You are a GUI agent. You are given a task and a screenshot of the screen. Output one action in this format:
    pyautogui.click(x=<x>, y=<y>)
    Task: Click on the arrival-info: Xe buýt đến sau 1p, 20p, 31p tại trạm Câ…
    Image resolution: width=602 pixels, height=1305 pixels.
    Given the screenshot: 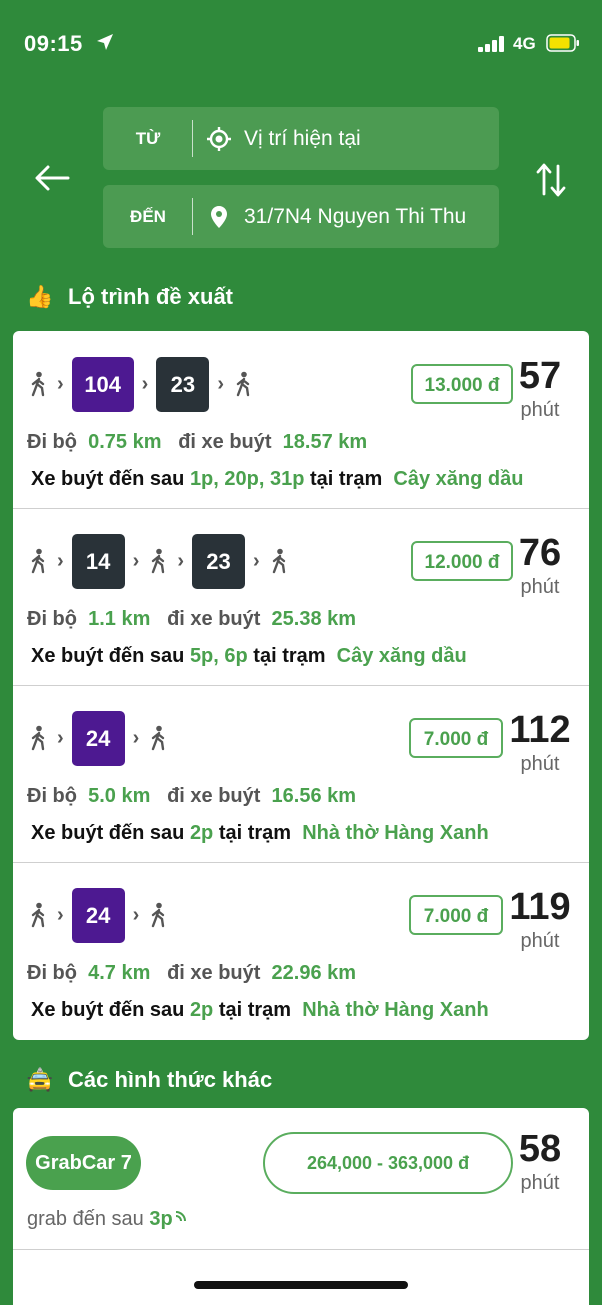 What is the action you would take?
    pyautogui.click(x=277, y=479)
    